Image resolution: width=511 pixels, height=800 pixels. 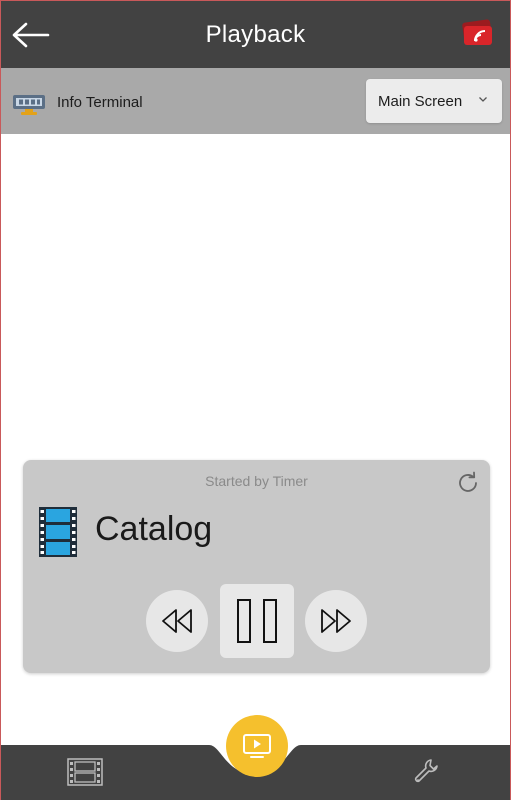 I want to click on cast-button, so click(x=478, y=34).